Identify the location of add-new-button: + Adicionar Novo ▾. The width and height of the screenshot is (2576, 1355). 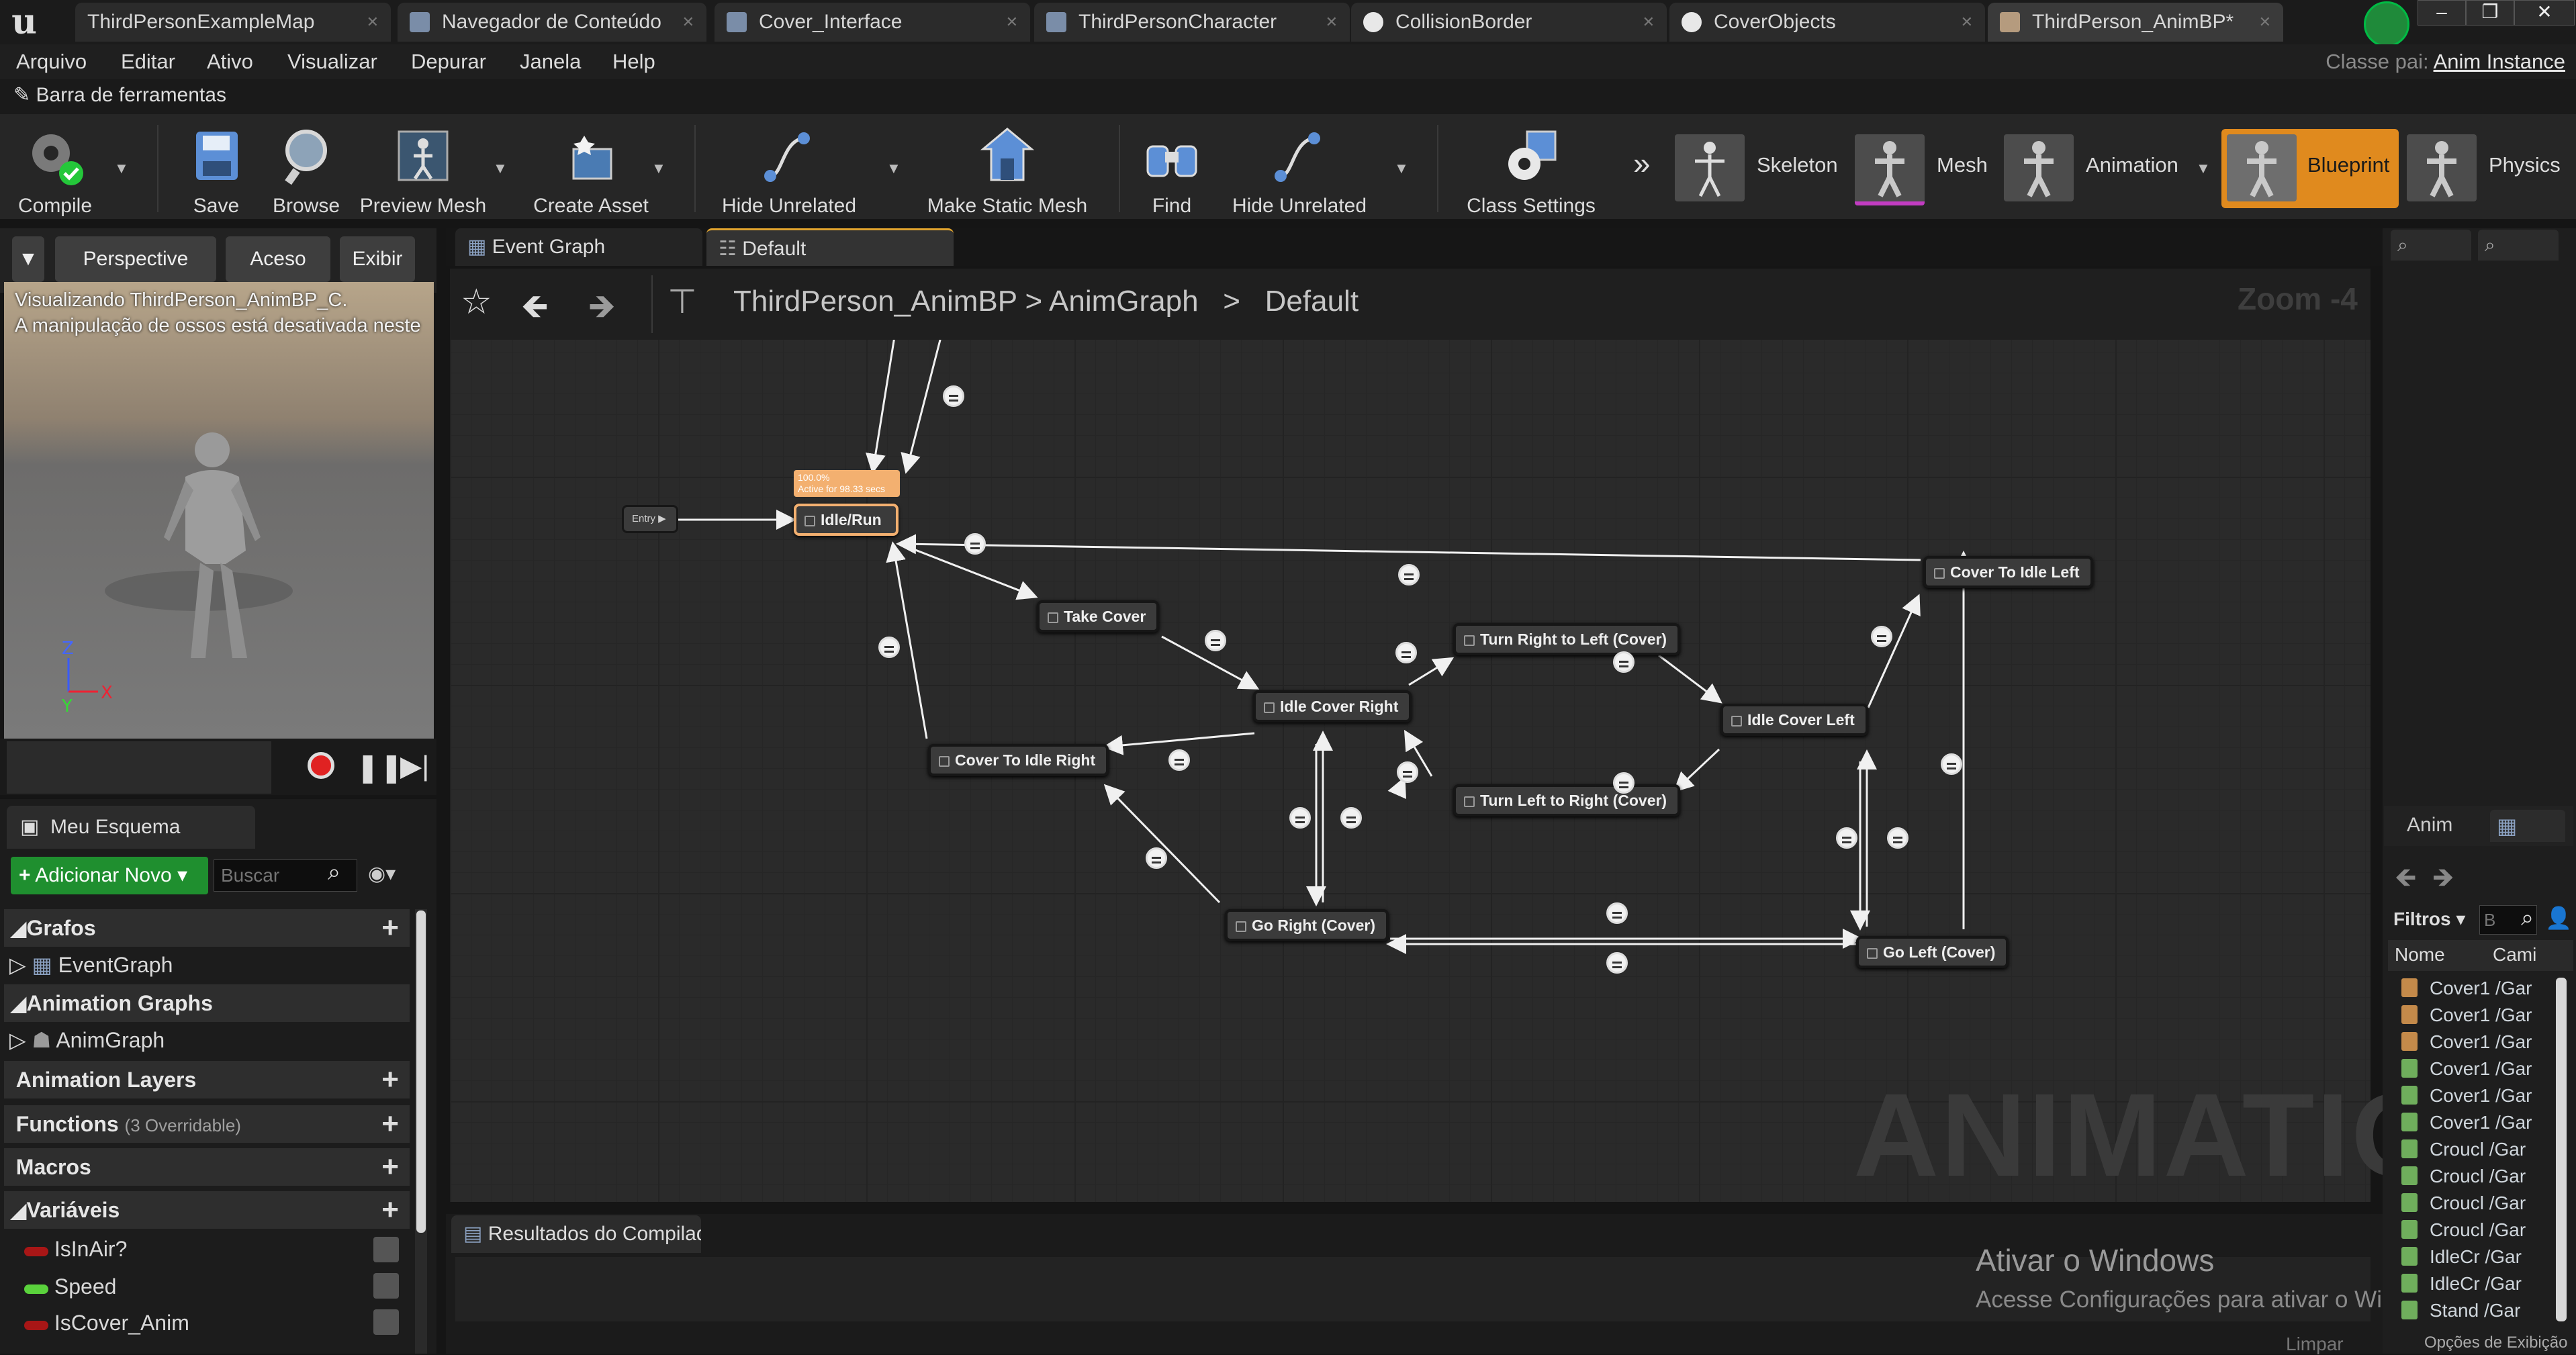
(109, 876).